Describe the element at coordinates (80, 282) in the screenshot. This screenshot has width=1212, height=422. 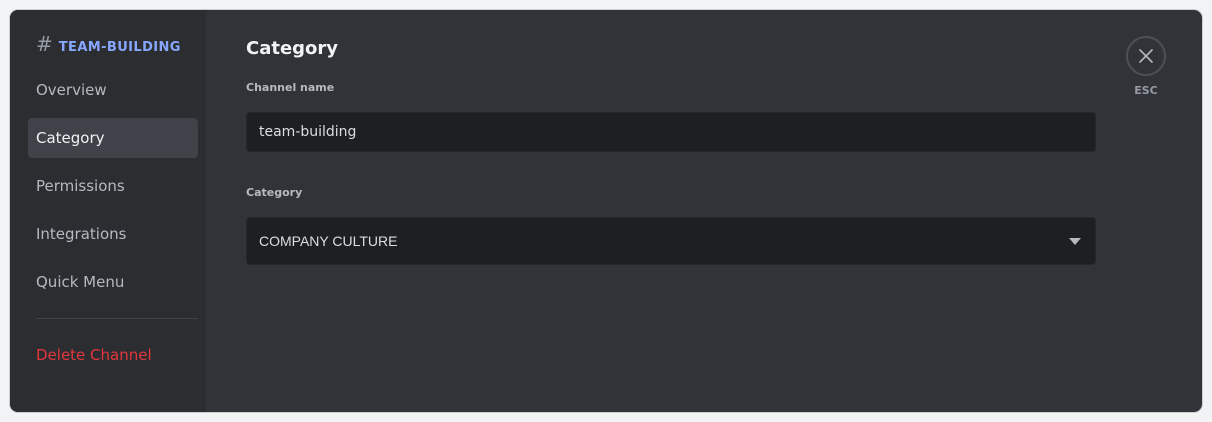
I see `sidebar-item-label: Quick Menu` at that location.